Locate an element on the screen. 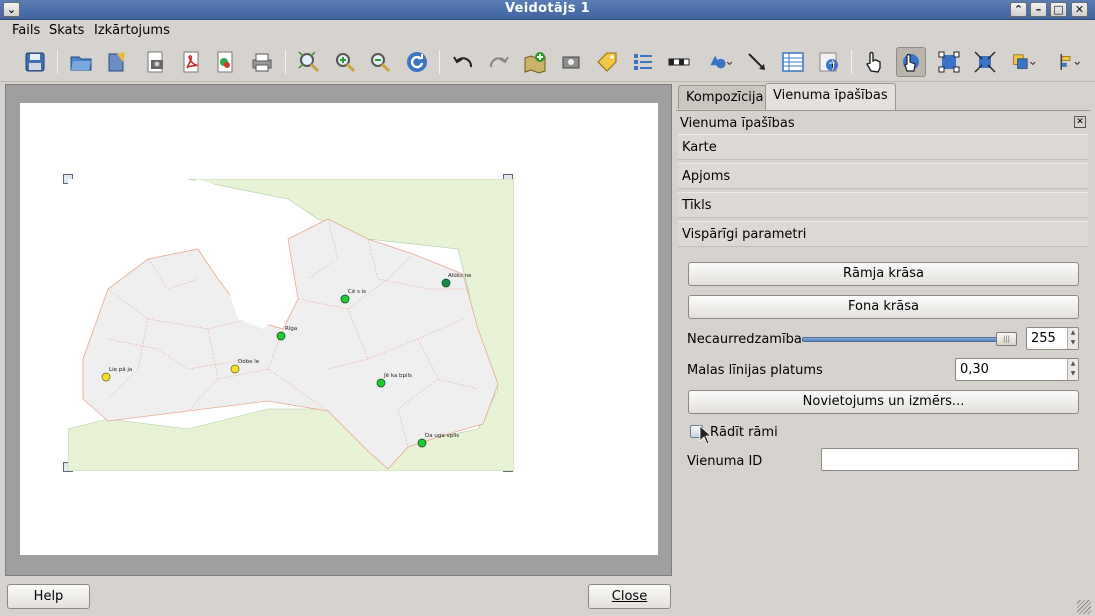 This screenshot has width=1095, height=616. save-template-icon is located at coordinates (117, 62).